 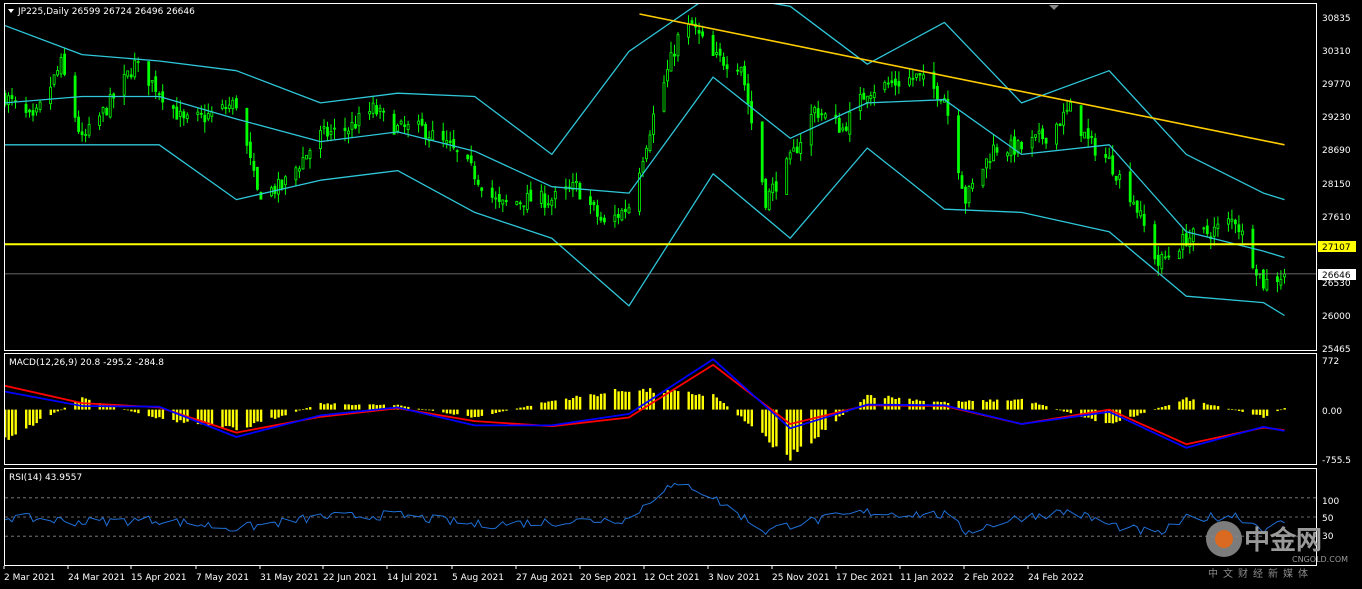 I want to click on watermark-logo-inner-icon, so click(x=1224, y=539).